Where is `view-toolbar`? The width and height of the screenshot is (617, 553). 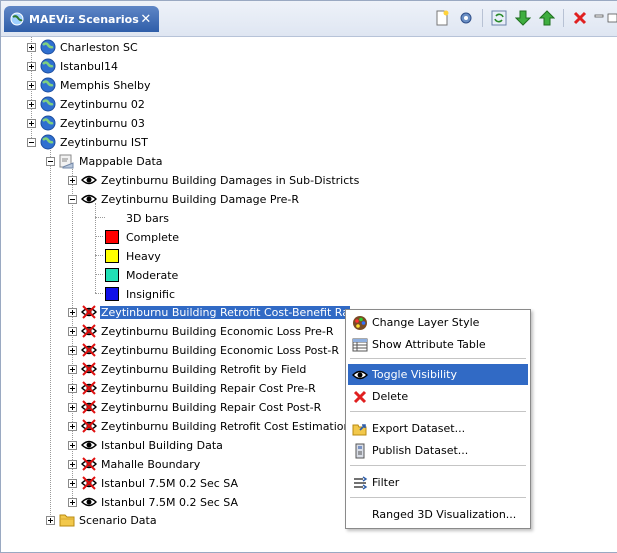
view-toolbar is located at coordinates (523, 18).